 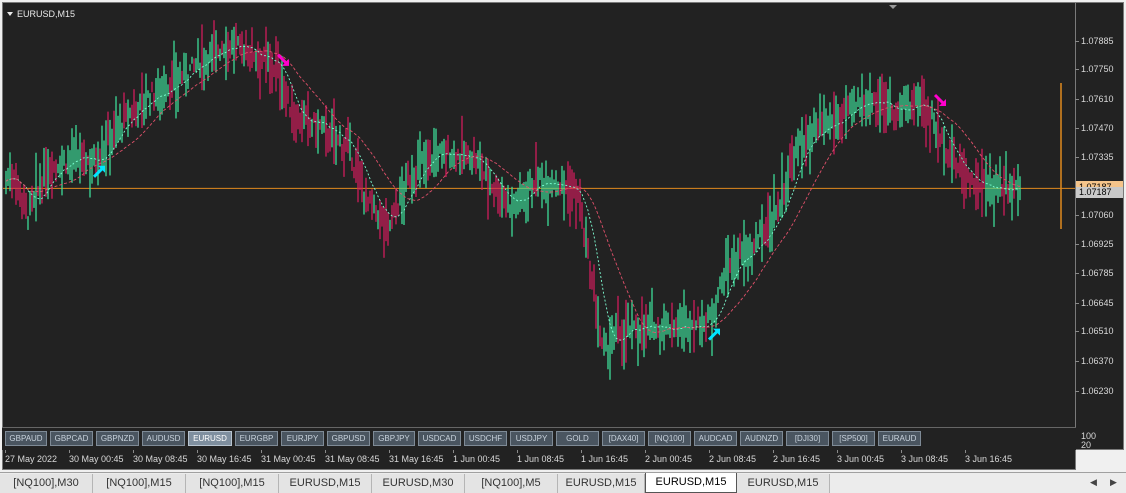 I want to click on time-tick-label: 3 Jun 00:45, so click(x=861, y=457).